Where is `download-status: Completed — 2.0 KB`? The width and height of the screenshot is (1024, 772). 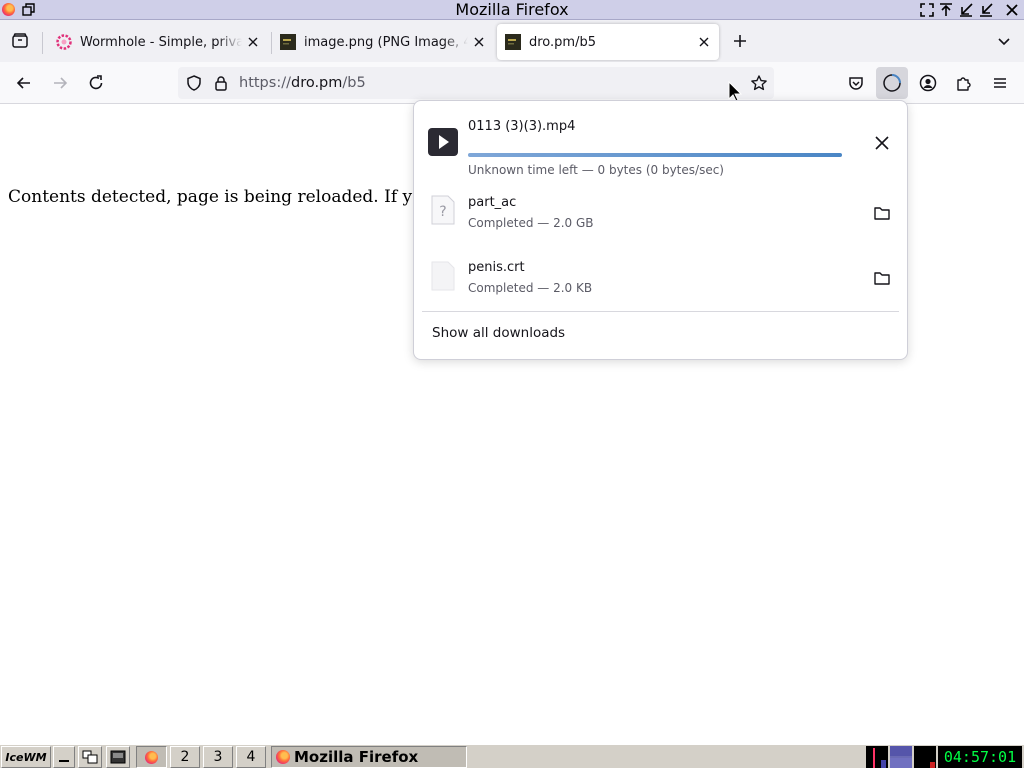 download-status: Completed — 2.0 KB is located at coordinates (530, 288).